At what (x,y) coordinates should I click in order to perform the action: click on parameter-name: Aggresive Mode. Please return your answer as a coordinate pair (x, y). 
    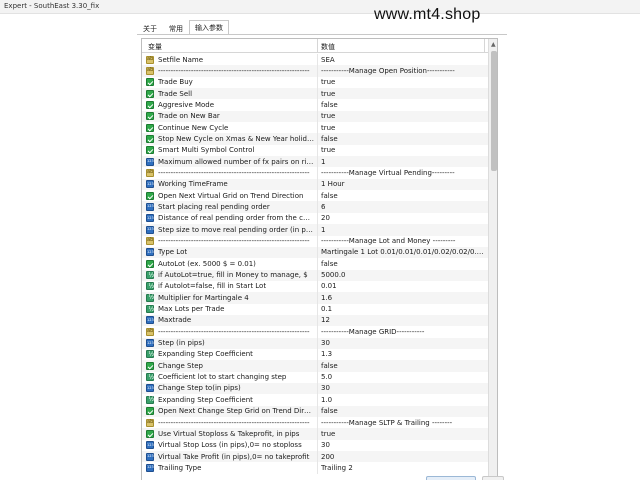
    Looking at the image, I should click on (186, 104).